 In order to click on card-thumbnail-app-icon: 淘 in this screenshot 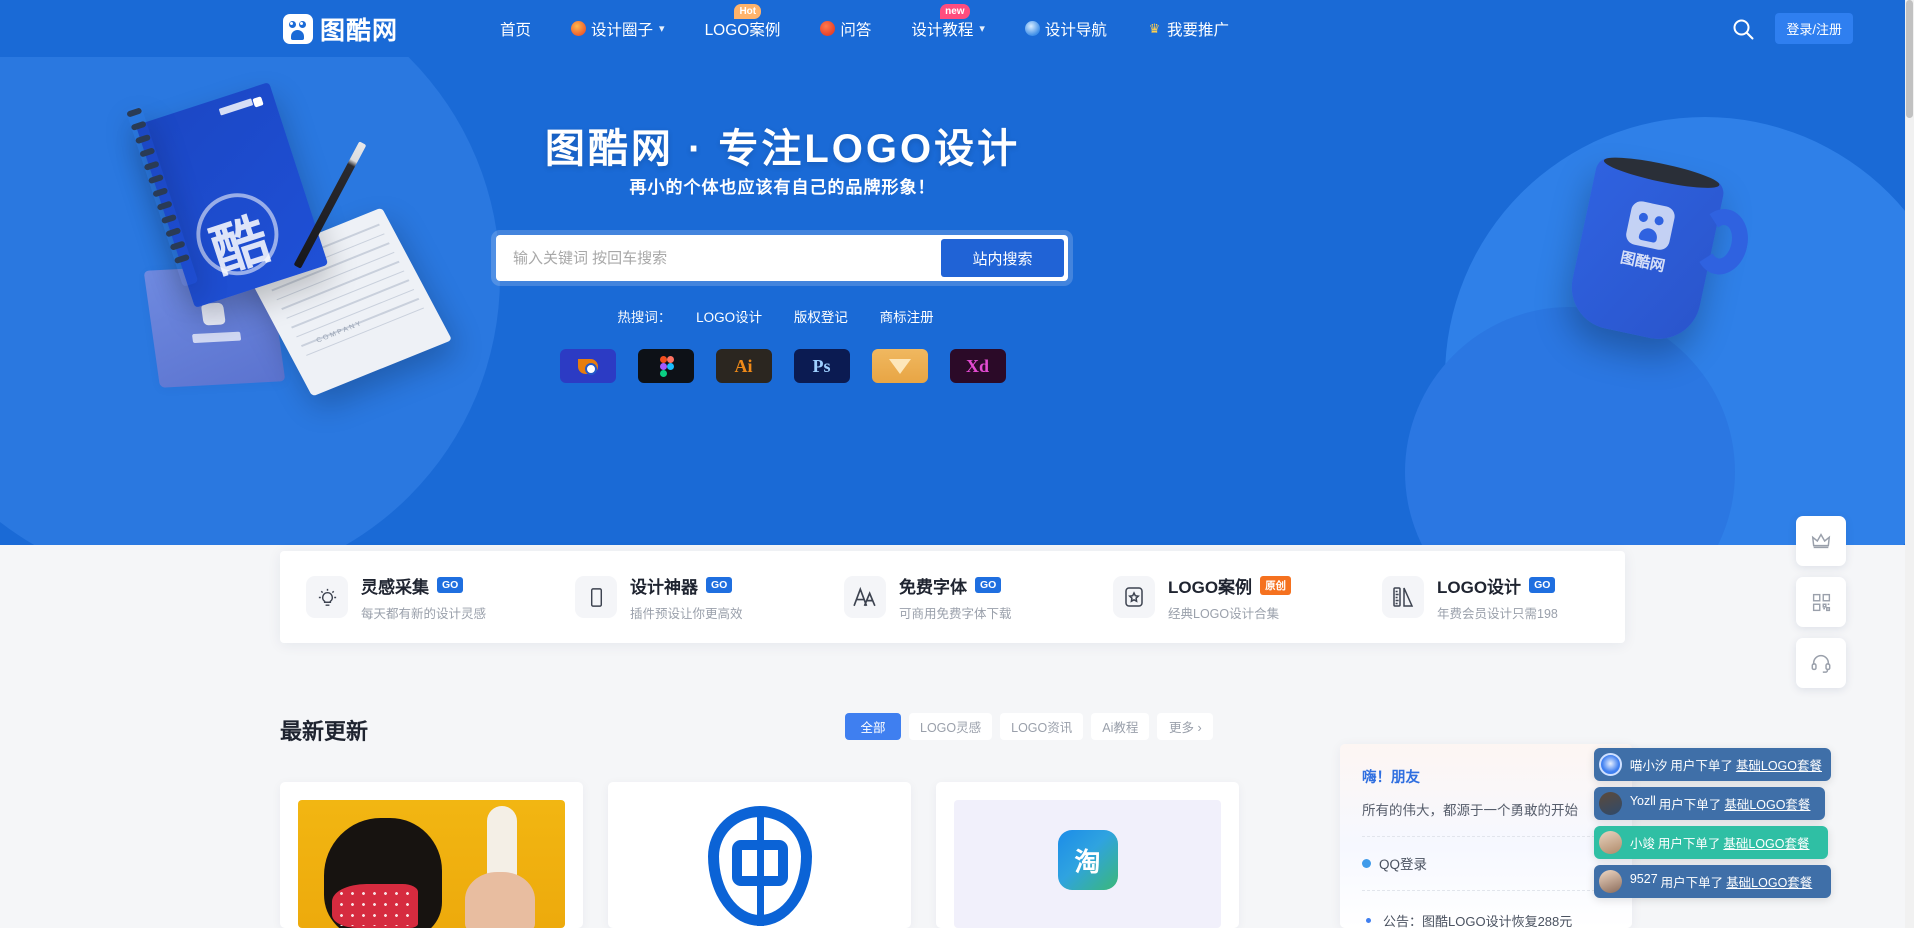, I will do `click(1087, 864)`.